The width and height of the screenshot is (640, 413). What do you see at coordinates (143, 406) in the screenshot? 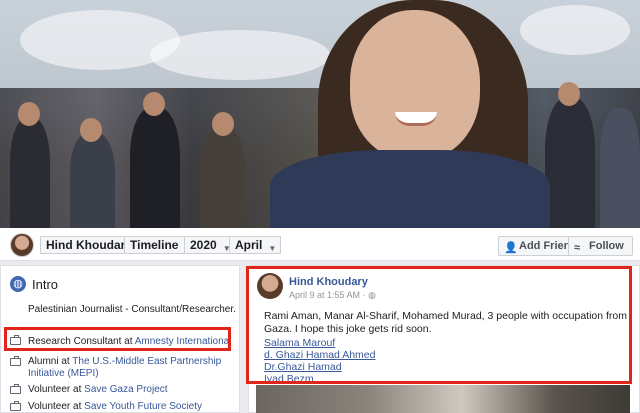
I see `intro-item-link: Save Youth Future Society` at bounding box center [143, 406].